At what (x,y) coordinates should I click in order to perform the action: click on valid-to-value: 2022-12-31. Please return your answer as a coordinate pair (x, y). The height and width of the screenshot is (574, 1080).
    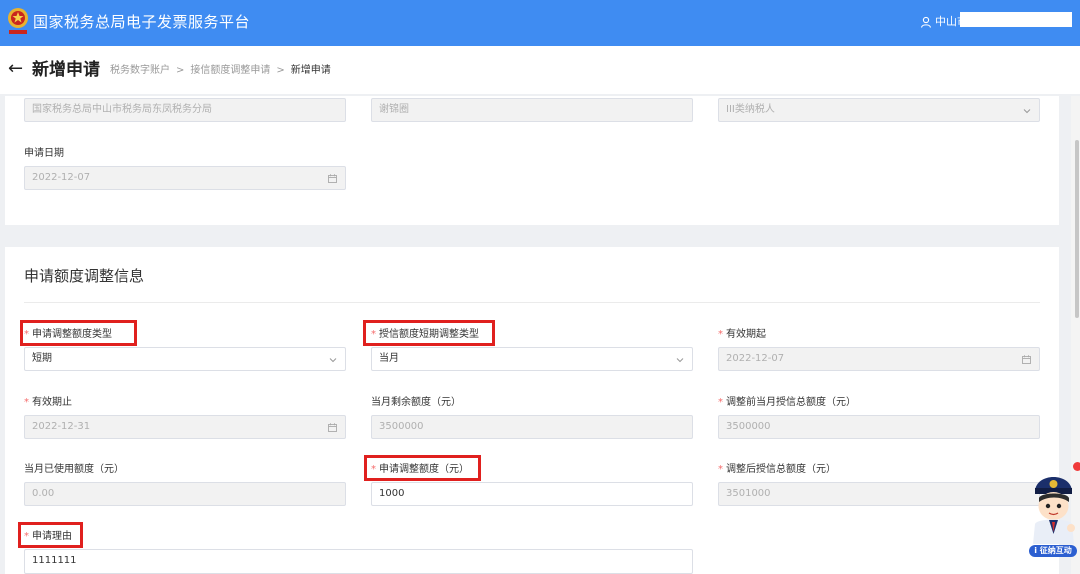
    Looking at the image, I should click on (61, 426).